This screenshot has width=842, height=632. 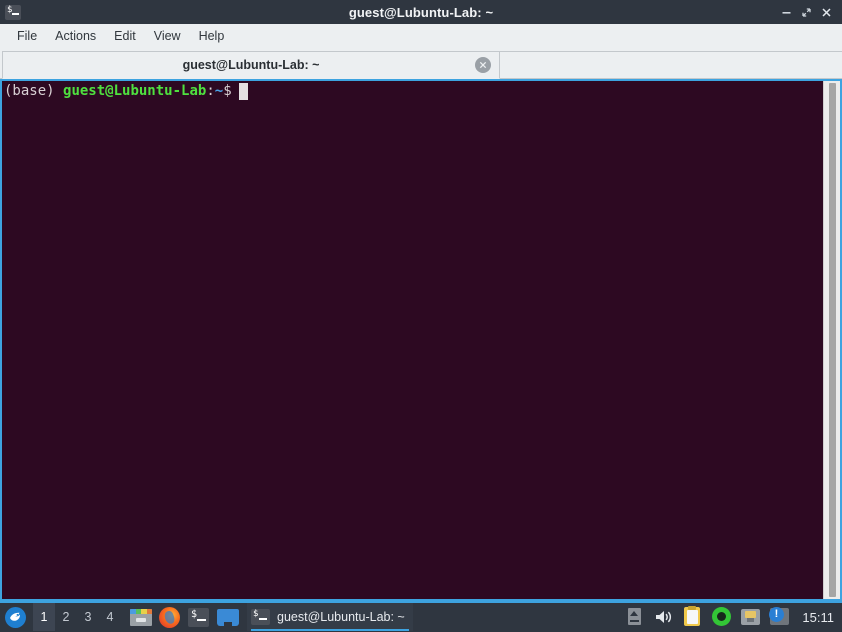 I want to click on prompt-user-host: guest@Lubuntu-Lab, so click(x=135, y=91).